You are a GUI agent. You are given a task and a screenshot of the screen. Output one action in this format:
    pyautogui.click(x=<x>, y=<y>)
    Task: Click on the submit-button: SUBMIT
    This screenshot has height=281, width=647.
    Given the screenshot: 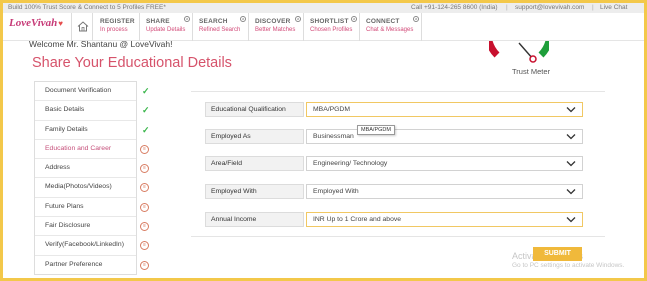 What is the action you would take?
    pyautogui.click(x=557, y=254)
    